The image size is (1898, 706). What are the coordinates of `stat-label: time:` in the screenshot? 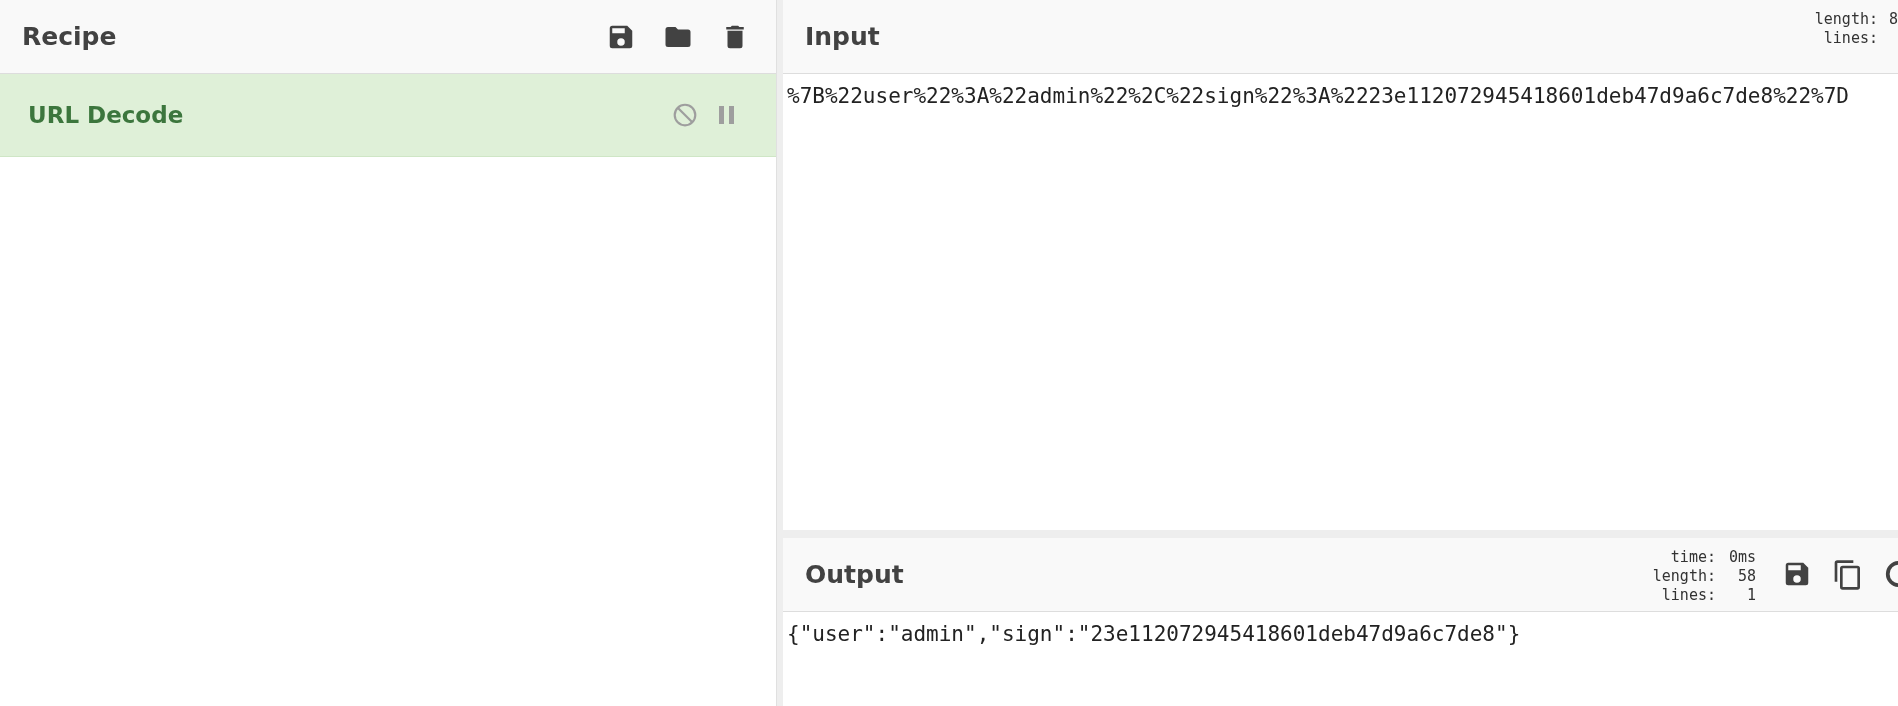 It's located at (1692, 557).